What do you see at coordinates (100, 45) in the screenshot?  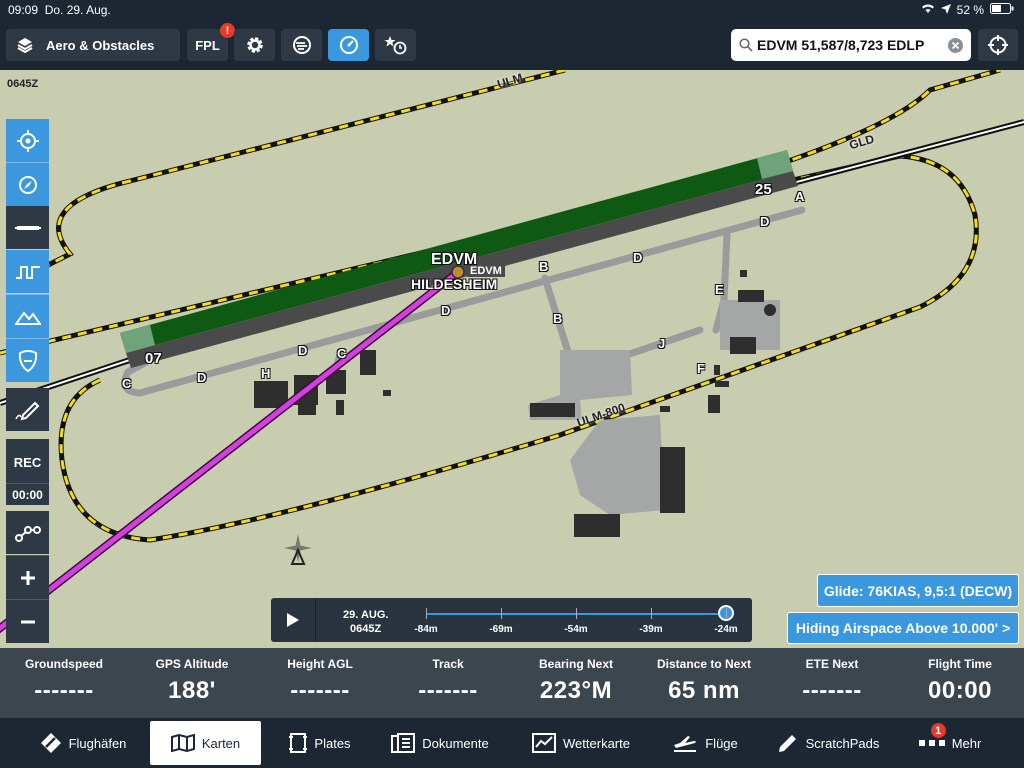 I see `layers-label: Aero & Obstacles` at bounding box center [100, 45].